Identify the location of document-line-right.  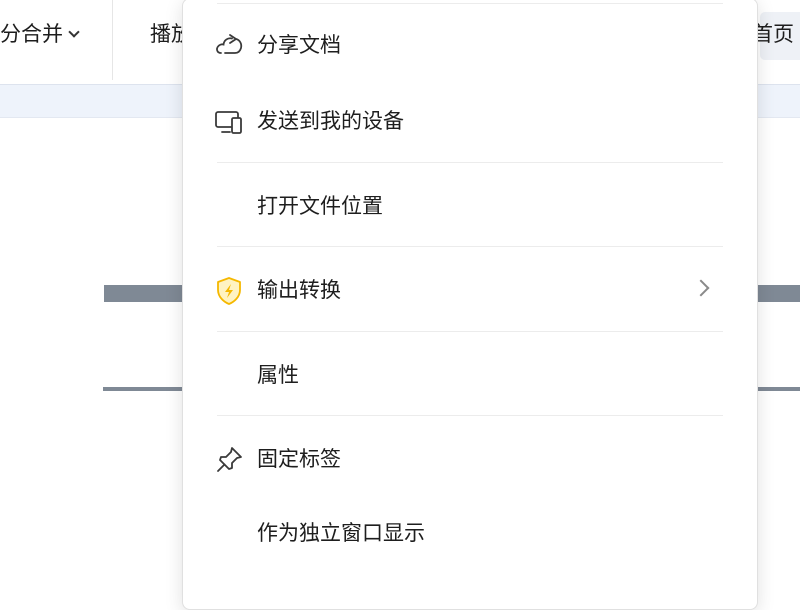
(778, 389).